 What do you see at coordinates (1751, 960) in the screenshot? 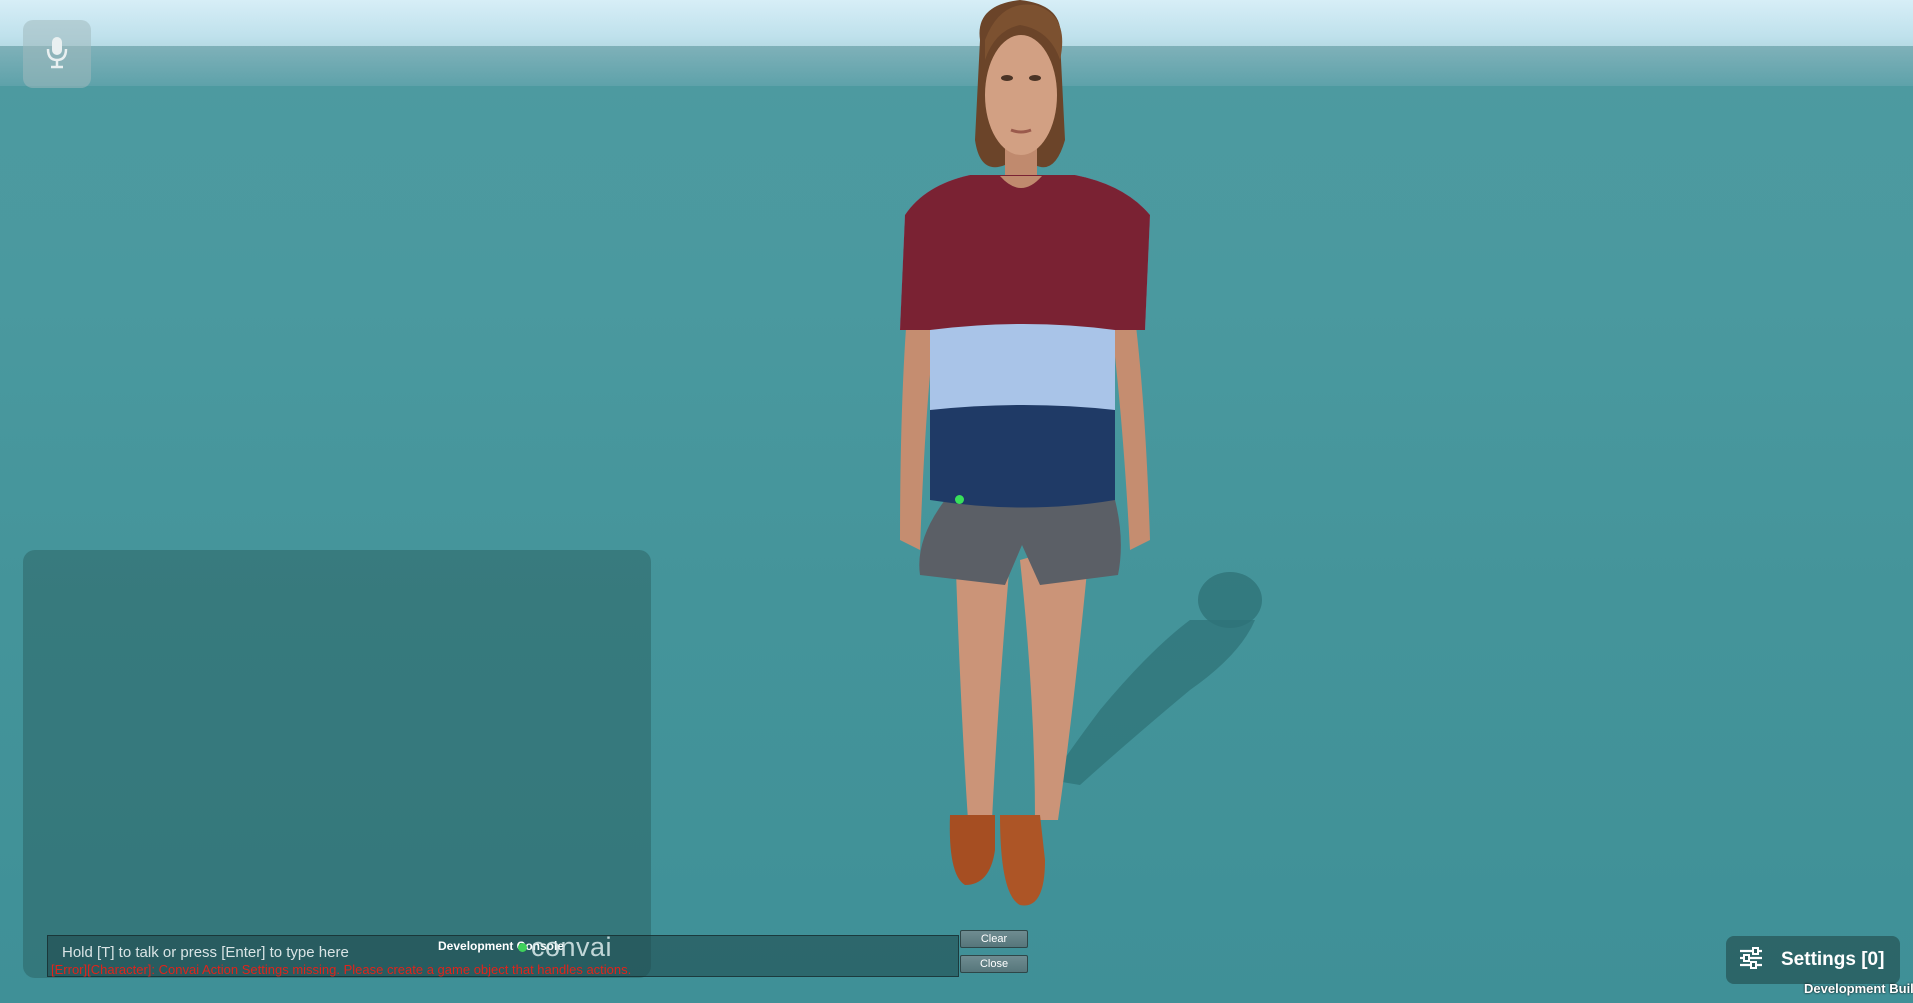
I see `sliders-icon` at bounding box center [1751, 960].